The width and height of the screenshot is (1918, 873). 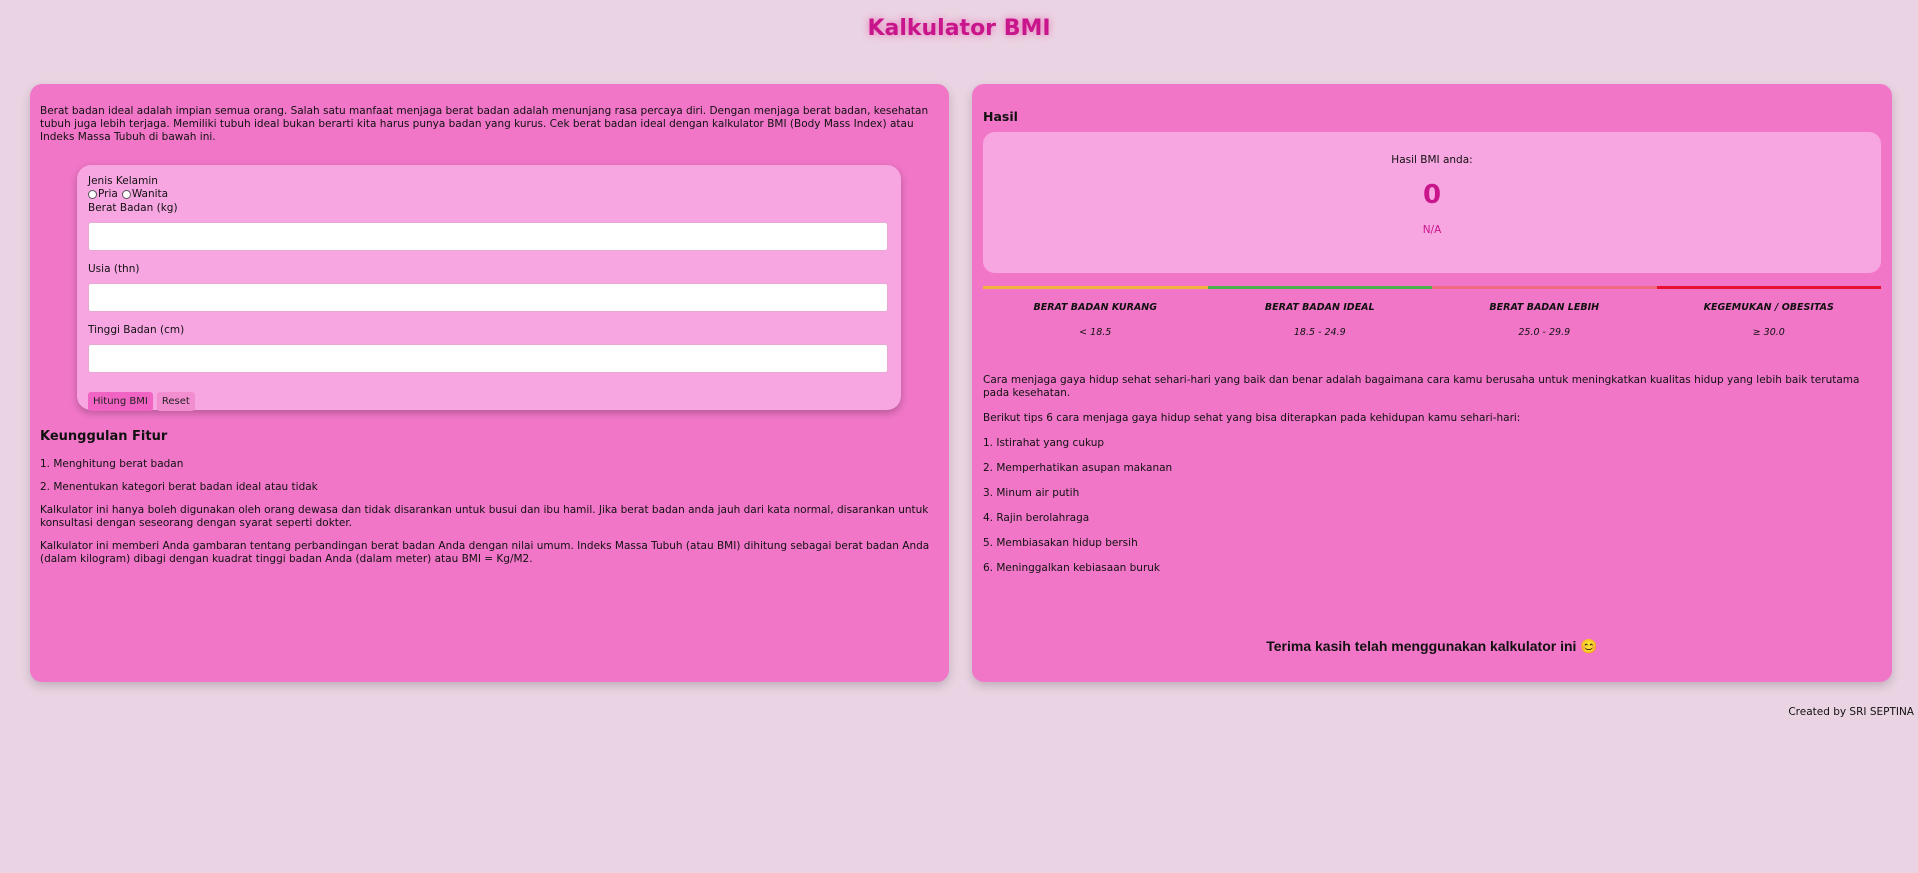 I want to click on tip-item: 2. Memperhatikan asupan makanan, so click(x=1078, y=468).